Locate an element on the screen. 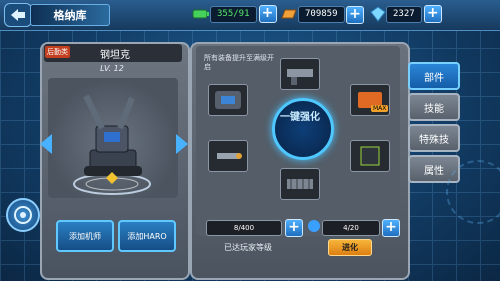 The width and height of the screenshot is (500, 281). resource-energy: 355/91 + is located at coordinates (234, 14).